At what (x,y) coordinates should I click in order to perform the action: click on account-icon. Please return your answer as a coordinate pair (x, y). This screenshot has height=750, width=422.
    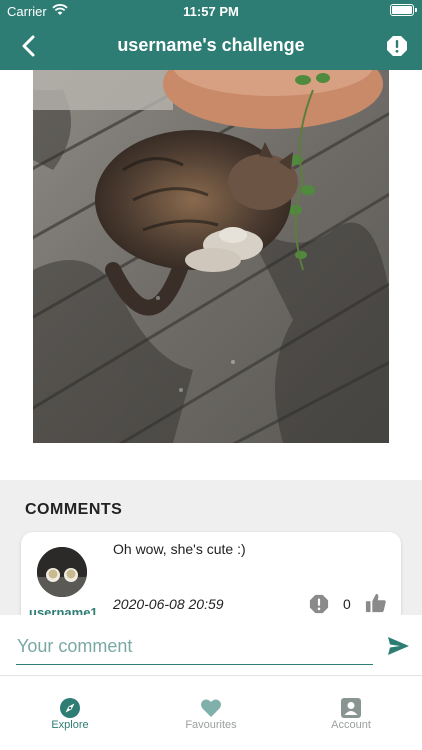
    Looking at the image, I should click on (351, 708).